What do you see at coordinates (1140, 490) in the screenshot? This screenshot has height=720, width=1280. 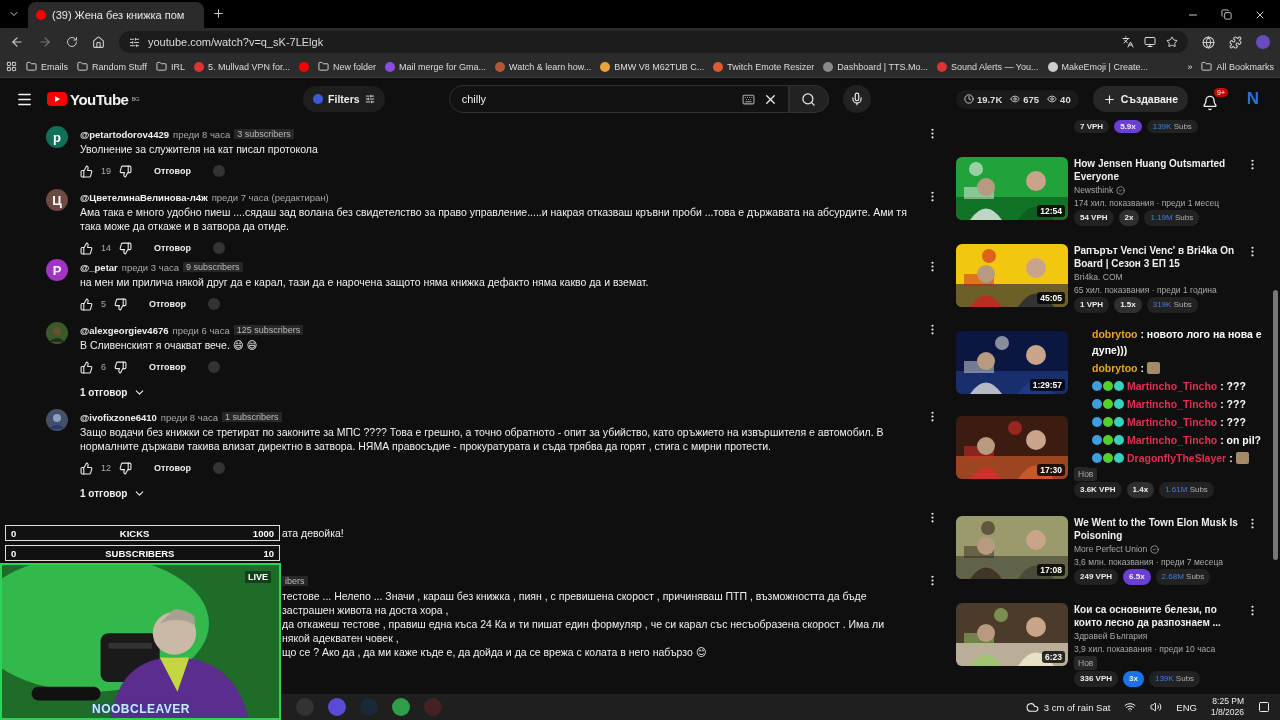 I see `ratio-badge: 1.4x` at bounding box center [1140, 490].